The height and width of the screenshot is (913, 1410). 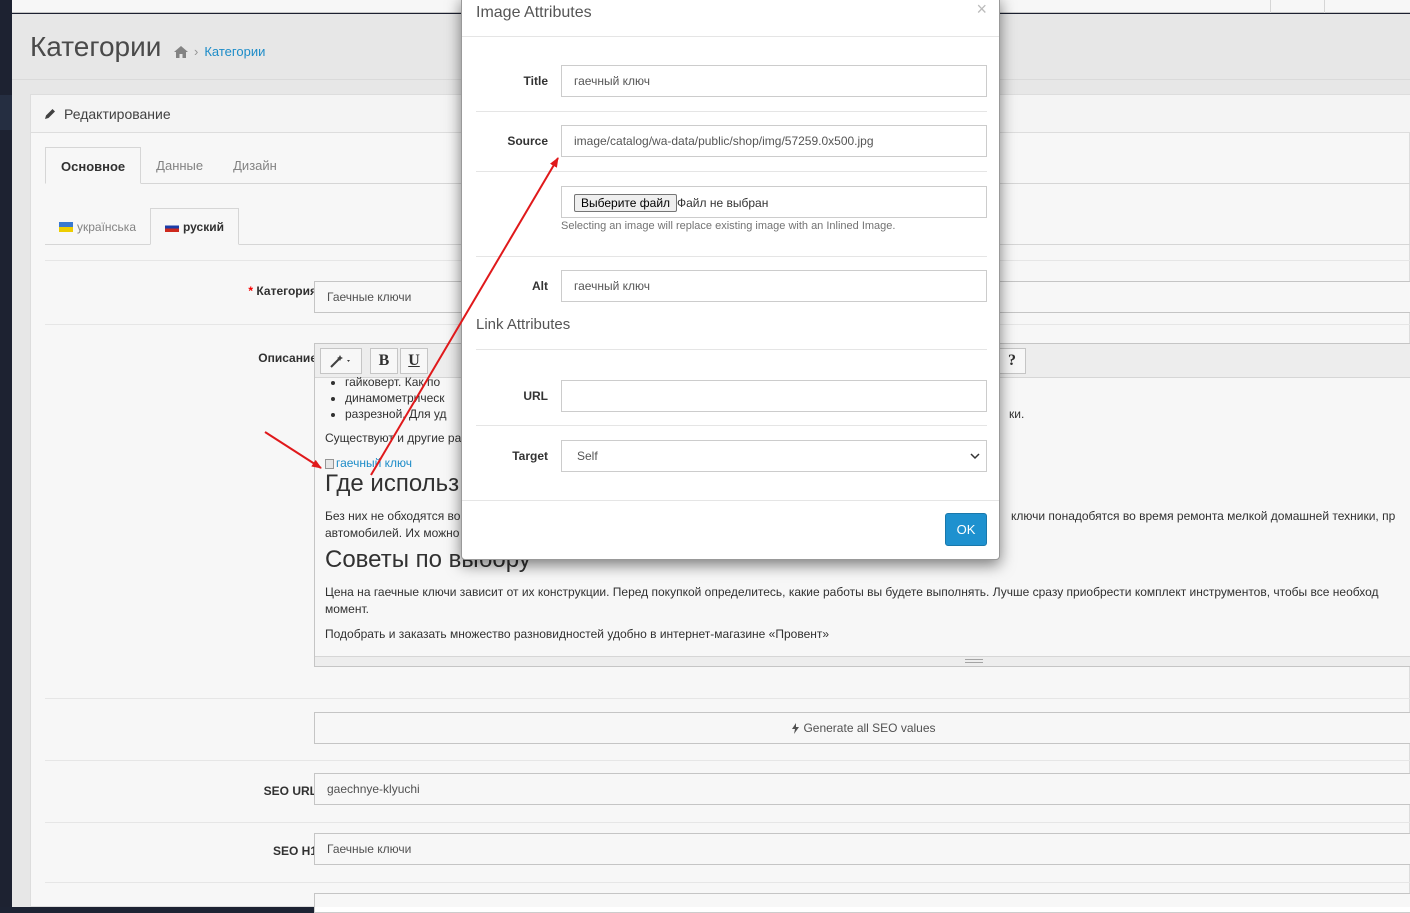 What do you see at coordinates (534, 12) in the screenshot?
I see `dialog-title: Image Attributes` at bounding box center [534, 12].